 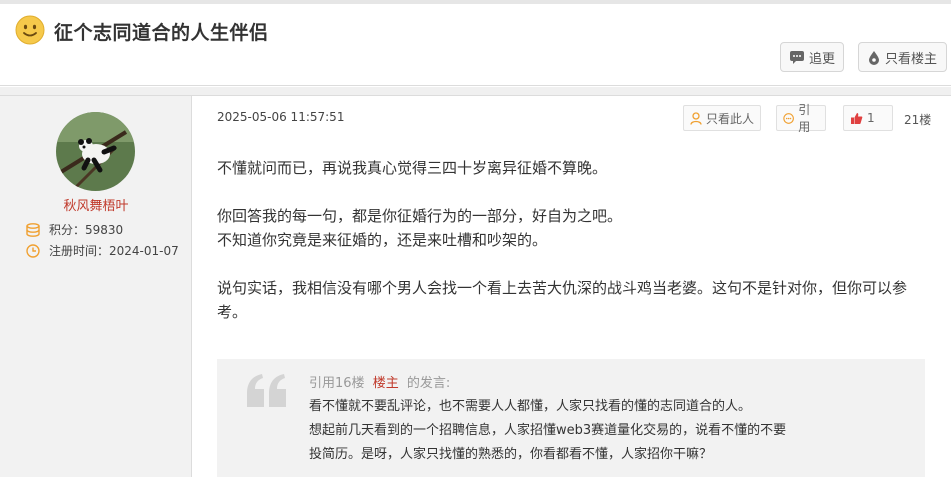 I want to click on quote-header: 引用16楼 楼主 的发言:, so click(x=379, y=381).